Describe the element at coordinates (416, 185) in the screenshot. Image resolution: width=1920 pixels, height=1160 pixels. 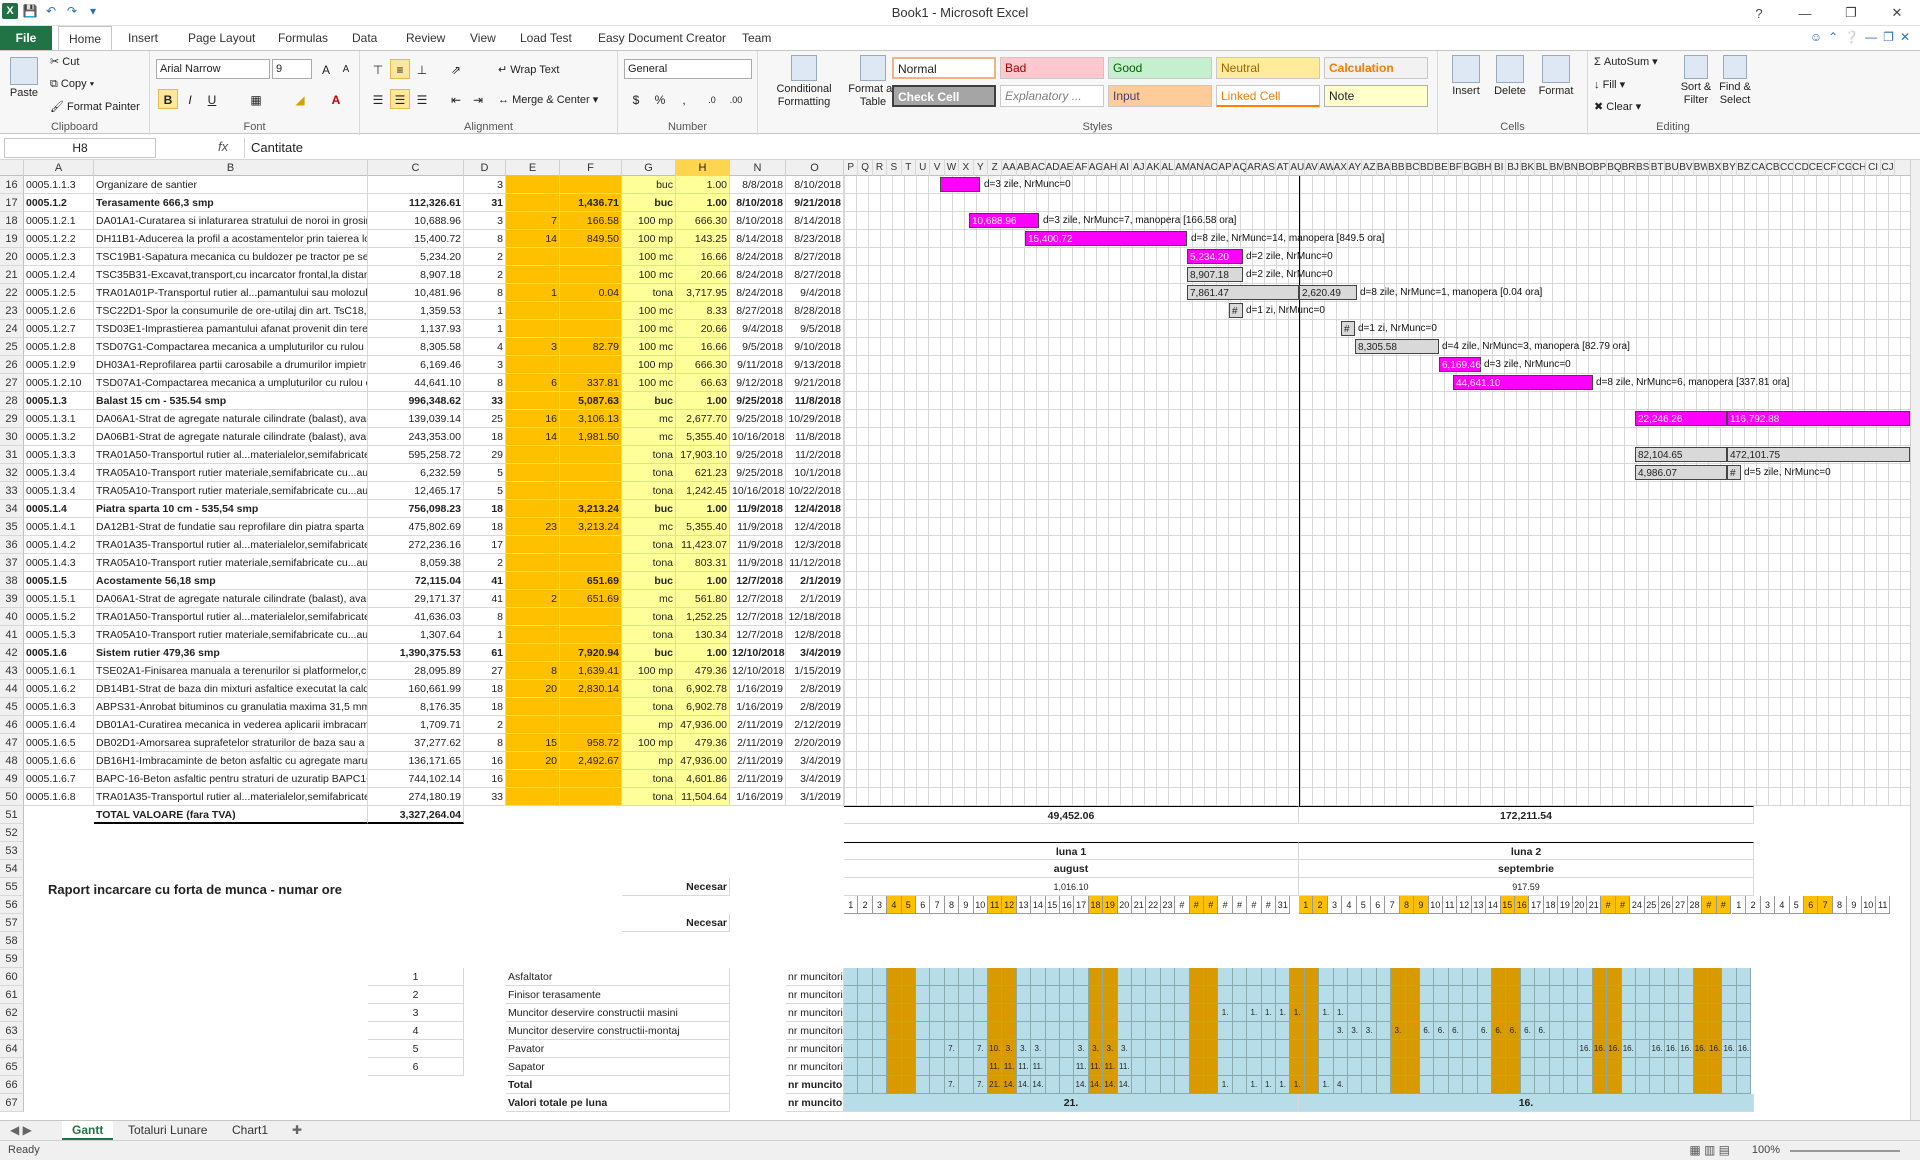
I see `cell-c` at that location.